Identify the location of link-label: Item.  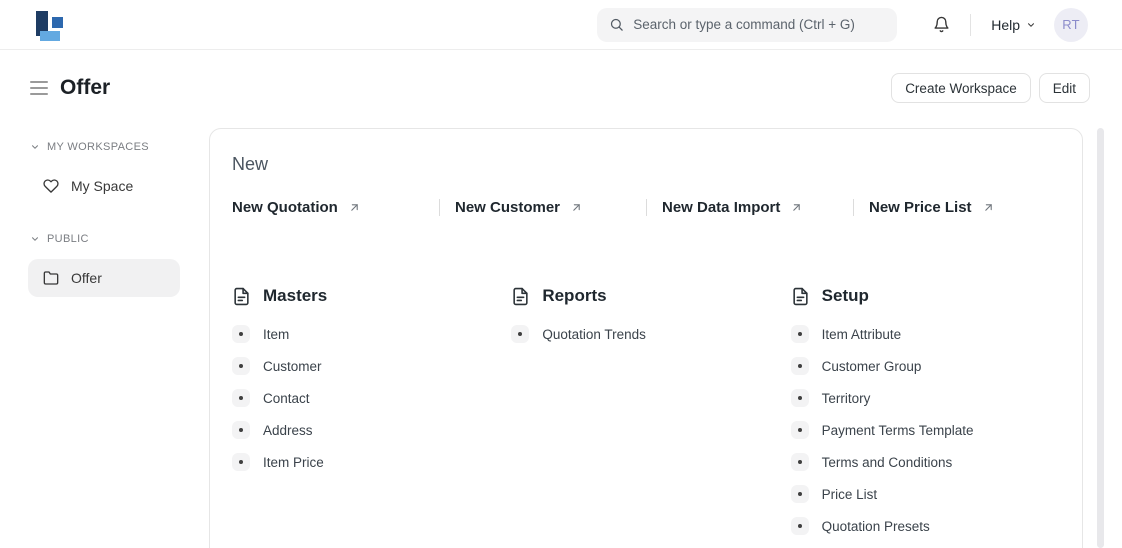
(276, 334).